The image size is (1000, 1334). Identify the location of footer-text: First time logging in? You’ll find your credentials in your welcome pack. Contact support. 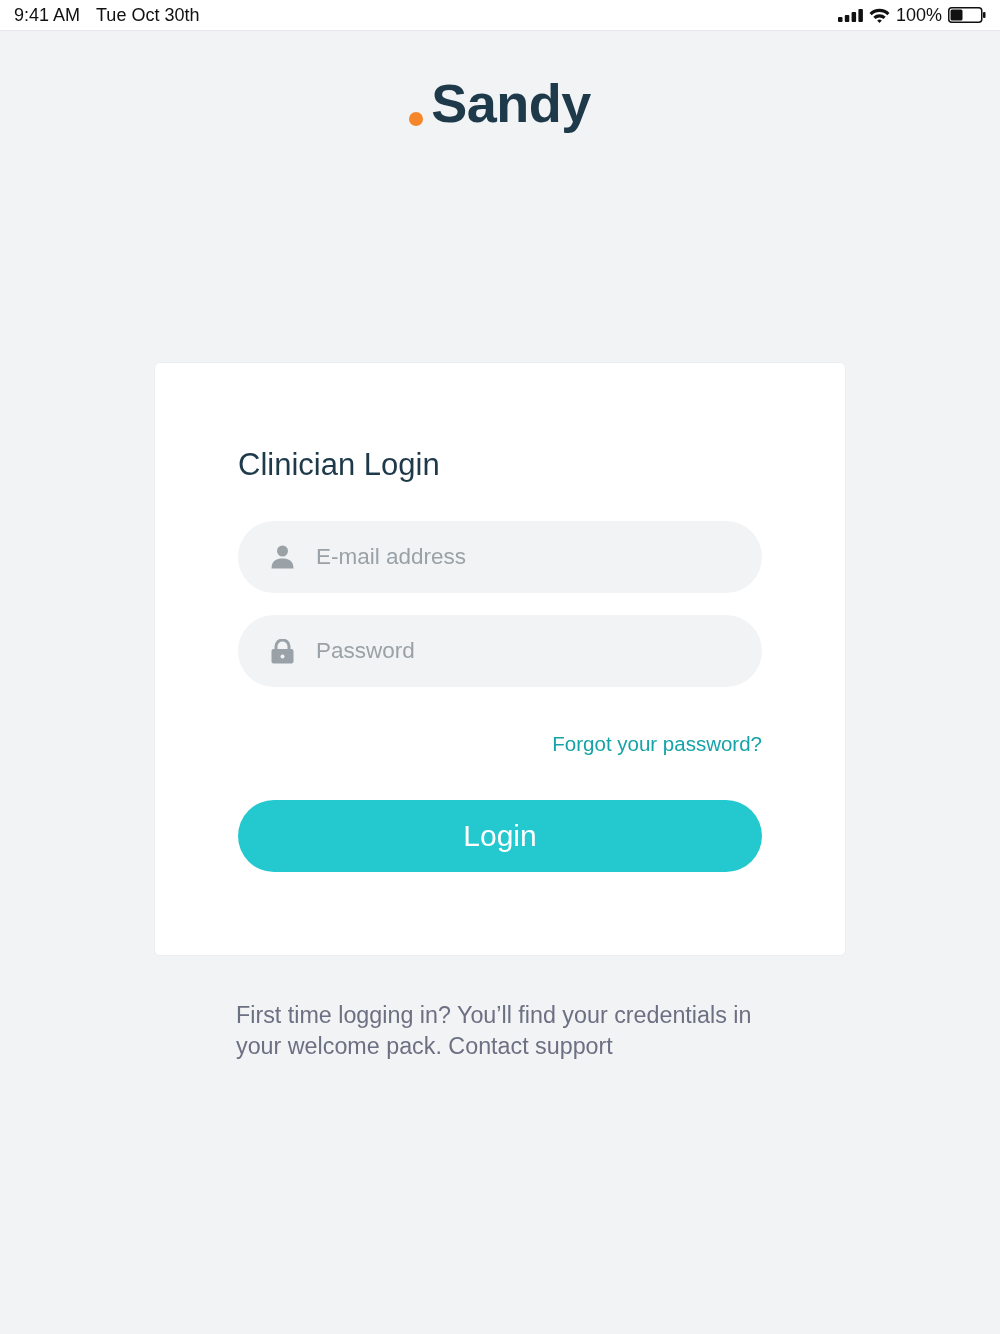
(494, 1030).